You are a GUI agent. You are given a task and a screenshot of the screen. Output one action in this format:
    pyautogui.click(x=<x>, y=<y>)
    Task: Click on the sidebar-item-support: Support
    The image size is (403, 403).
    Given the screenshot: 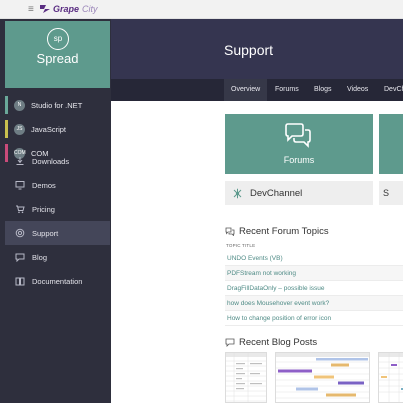 What is the action you would take?
    pyautogui.click(x=57, y=233)
    